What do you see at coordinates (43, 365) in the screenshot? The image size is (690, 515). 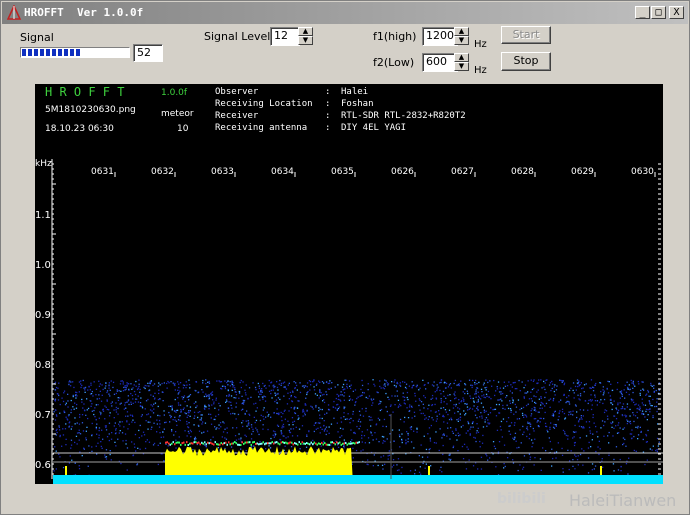 I see `y-tick-label: 0.8` at bounding box center [43, 365].